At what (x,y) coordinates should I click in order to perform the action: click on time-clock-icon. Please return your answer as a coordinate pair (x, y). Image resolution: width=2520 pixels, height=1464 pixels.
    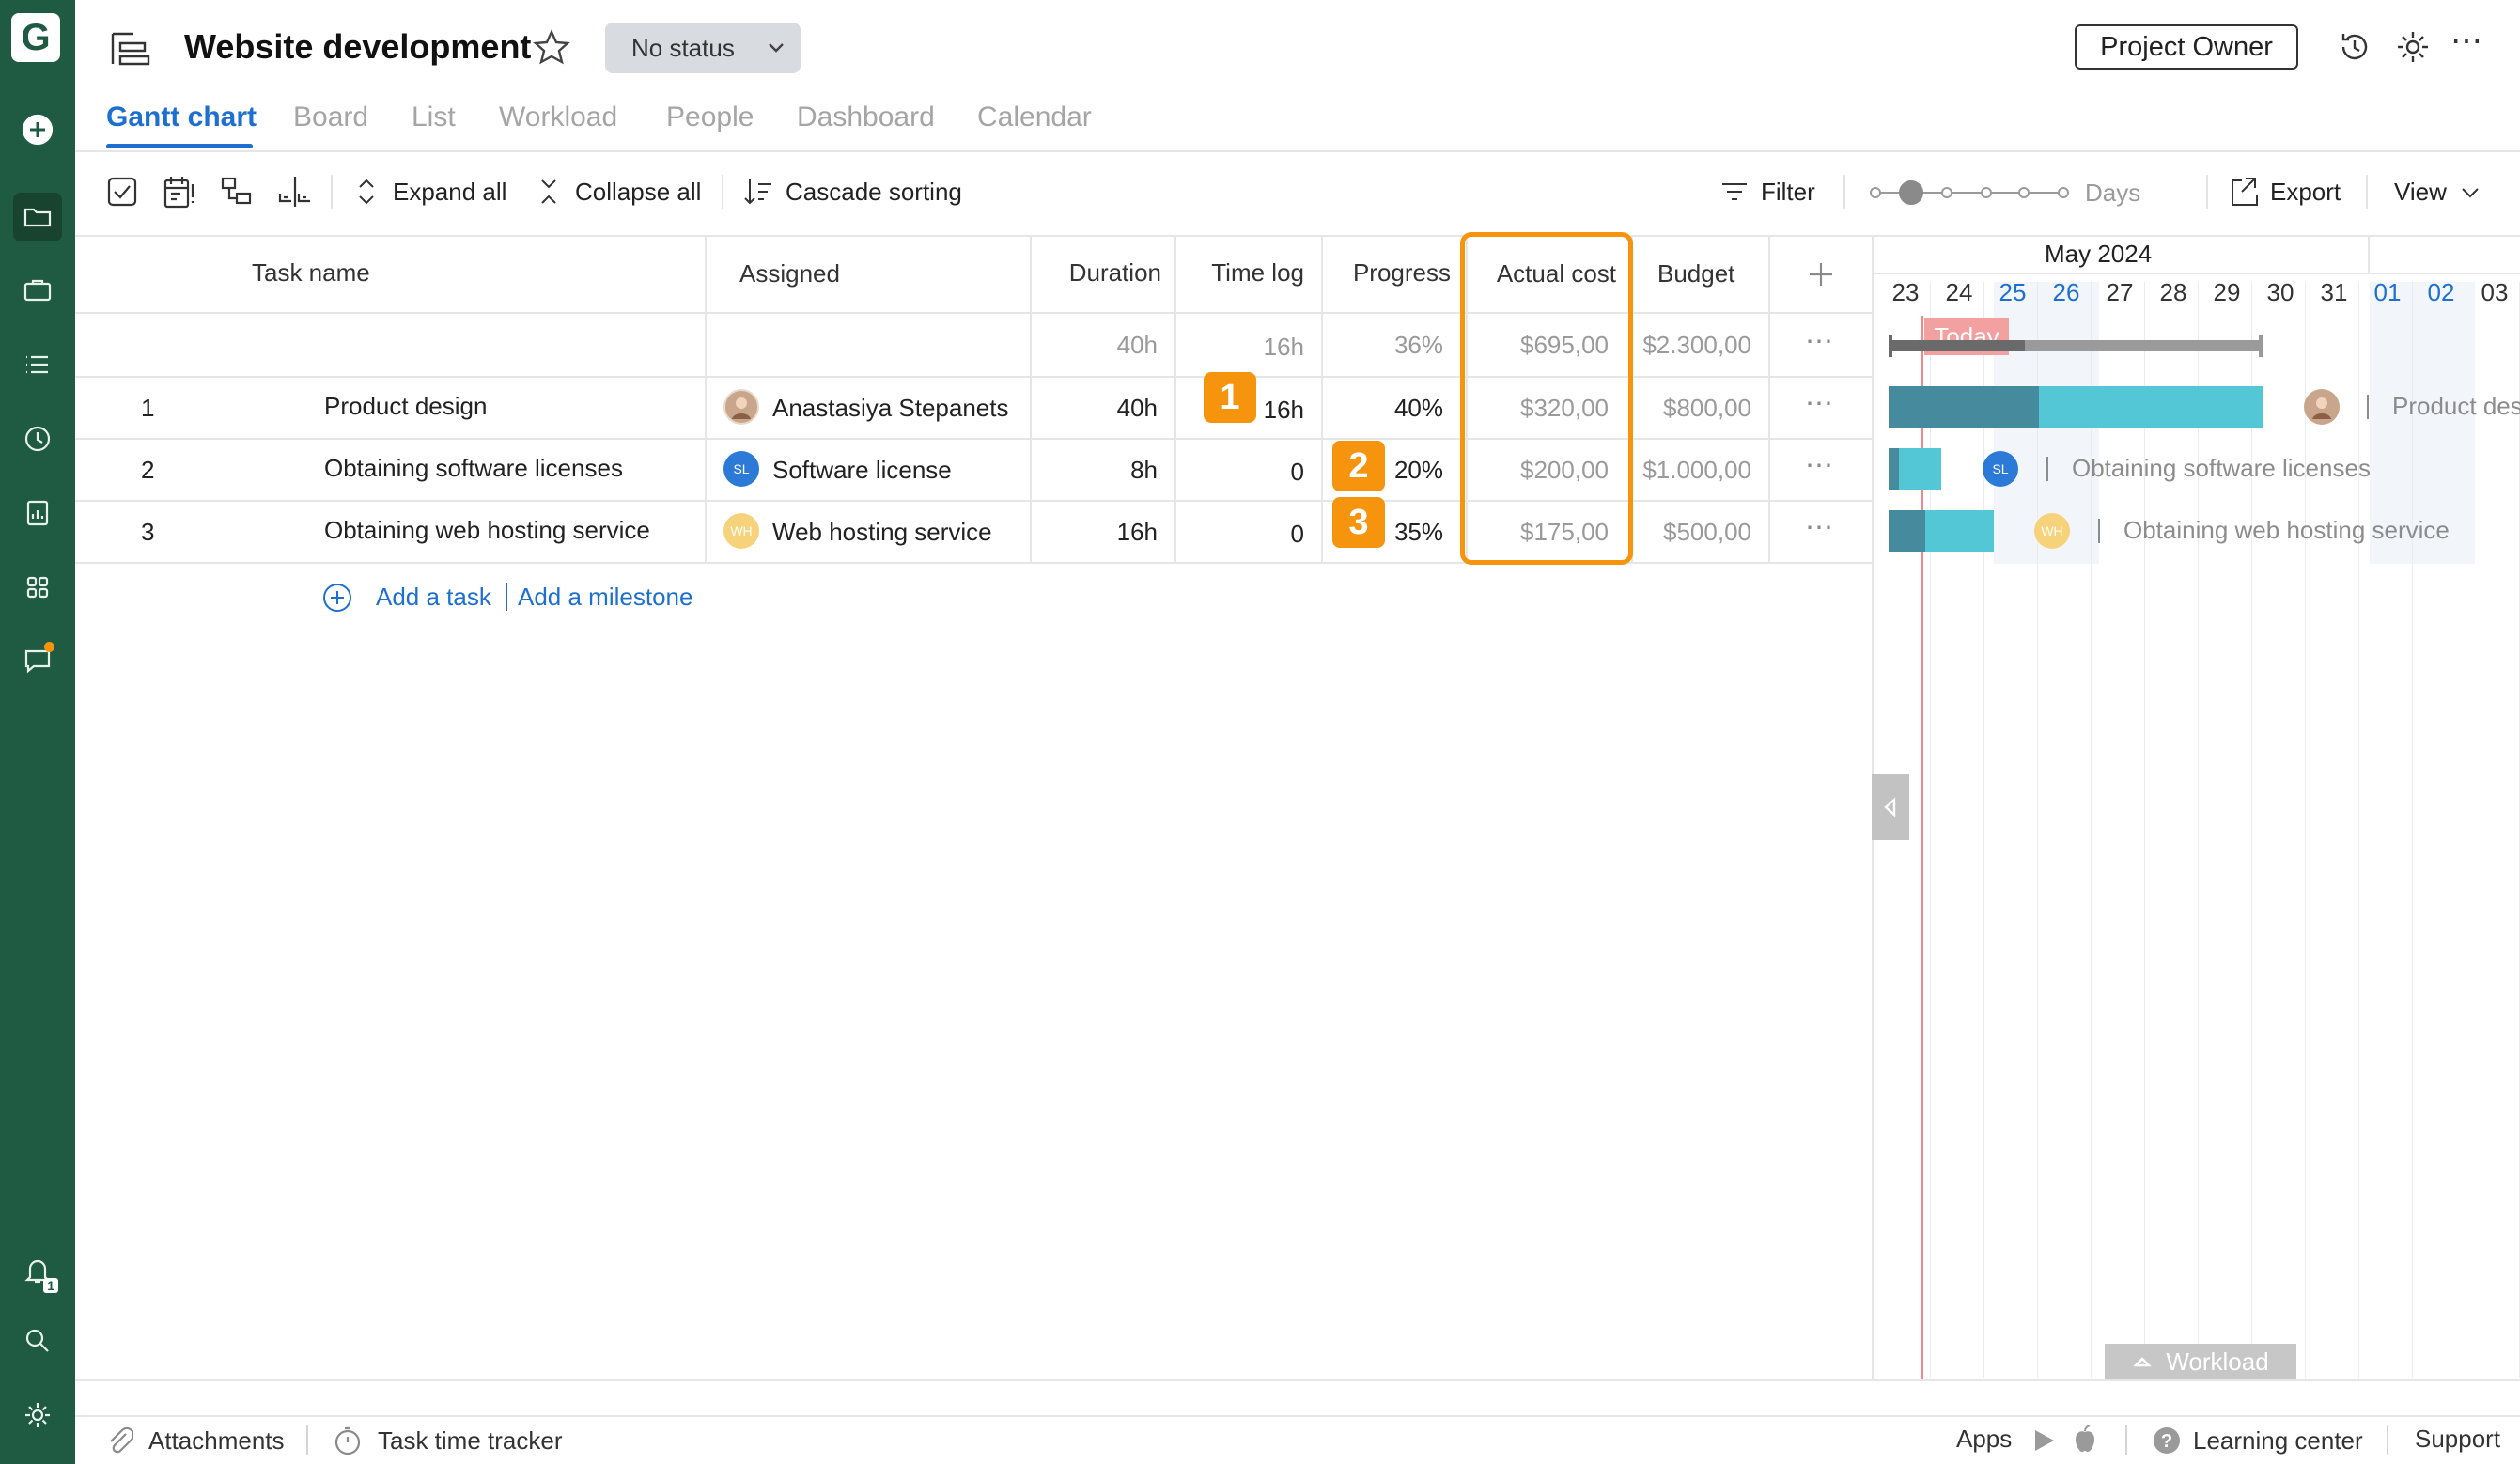
    Looking at the image, I should click on (37, 438).